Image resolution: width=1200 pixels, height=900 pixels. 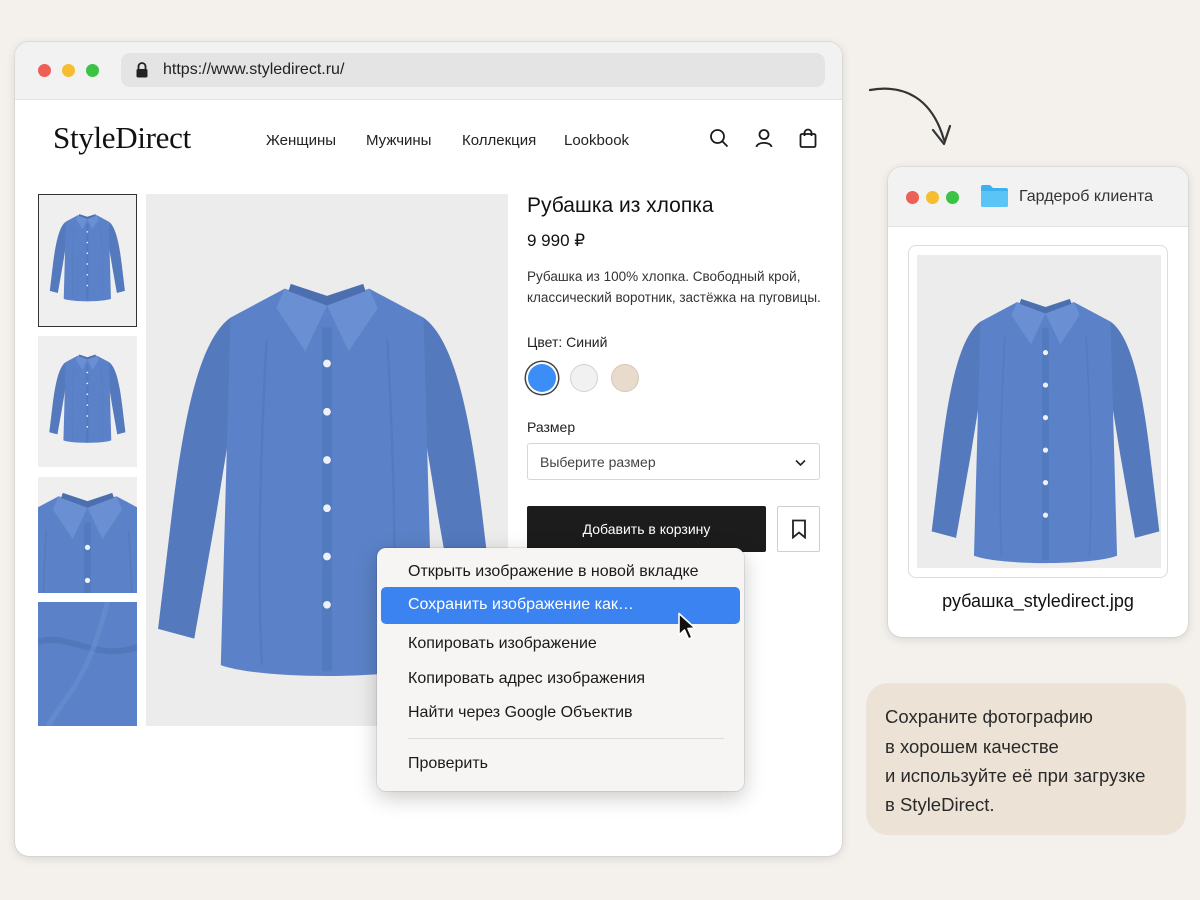 What do you see at coordinates (473, 70) in the screenshot?
I see `address-bar: https://www.styledirect.ru/` at bounding box center [473, 70].